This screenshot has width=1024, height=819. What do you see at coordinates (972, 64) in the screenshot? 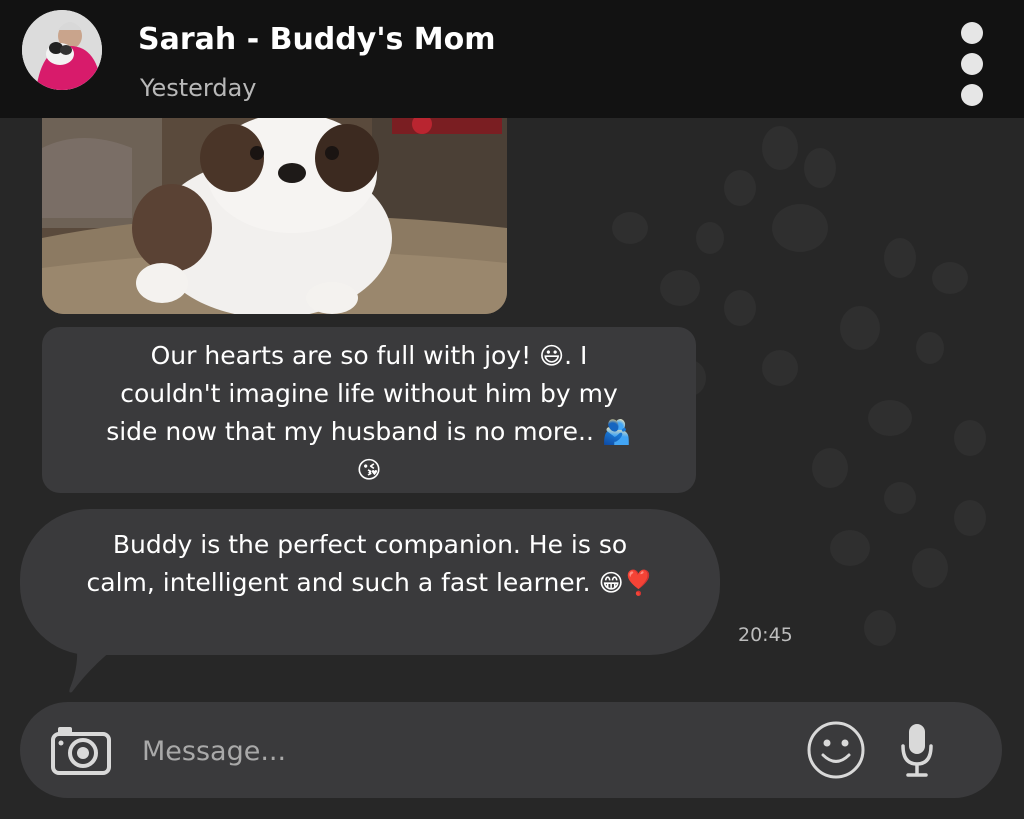
I see `more-options-button` at bounding box center [972, 64].